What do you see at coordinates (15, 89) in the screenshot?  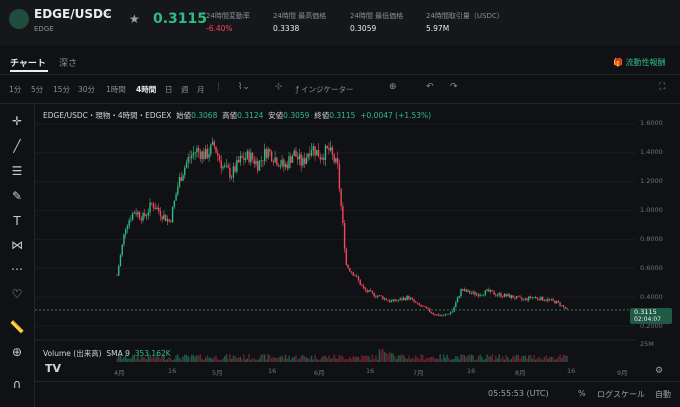 I see `timeframe-1m: 1分` at bounding box center [15, 89].